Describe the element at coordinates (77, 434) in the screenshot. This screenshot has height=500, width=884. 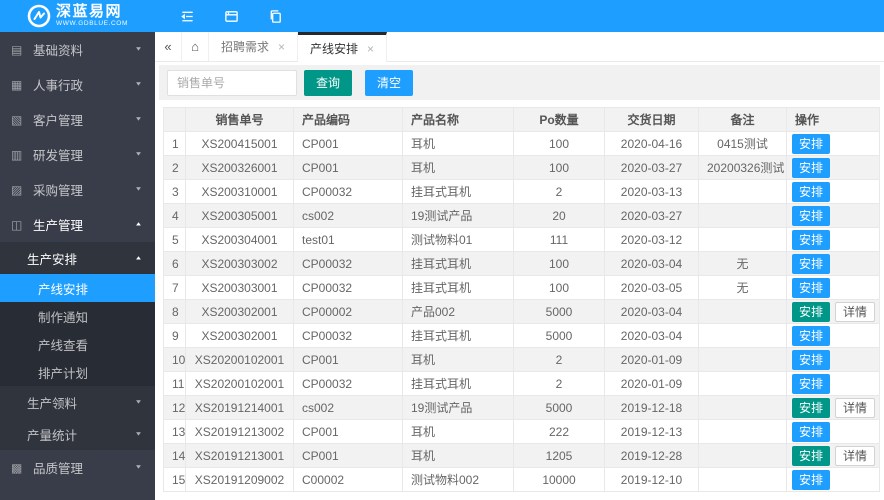
I see `sidebar-item-output-stats: 产量统计 ▼` at that location.